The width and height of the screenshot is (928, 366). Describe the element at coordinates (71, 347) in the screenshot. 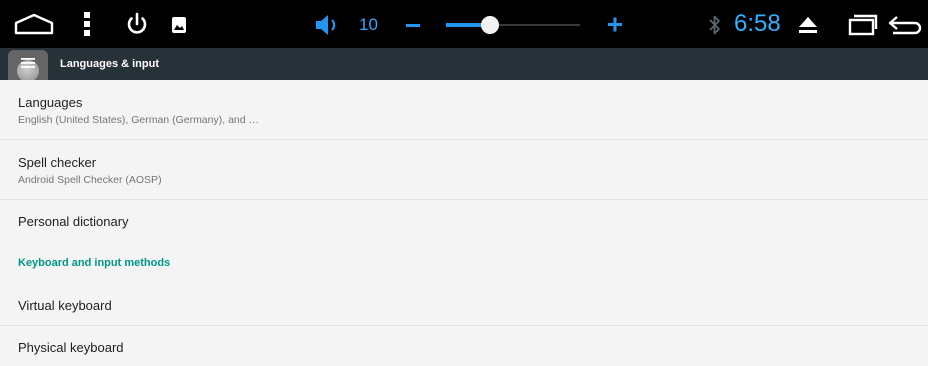

I see `setting-title: Physical keyboard` at that location.